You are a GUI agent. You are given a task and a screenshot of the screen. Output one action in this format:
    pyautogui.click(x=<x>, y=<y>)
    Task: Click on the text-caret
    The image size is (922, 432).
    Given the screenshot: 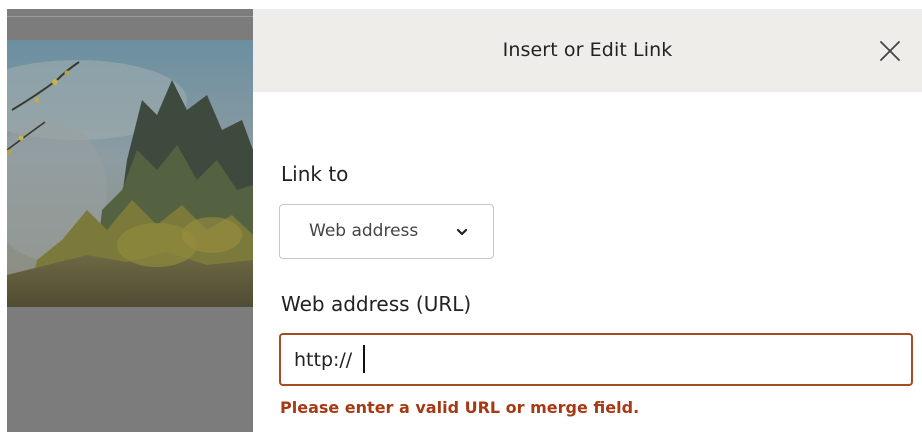 What is the action you would take?
    pyautogui.click(x=364, y=359)
    